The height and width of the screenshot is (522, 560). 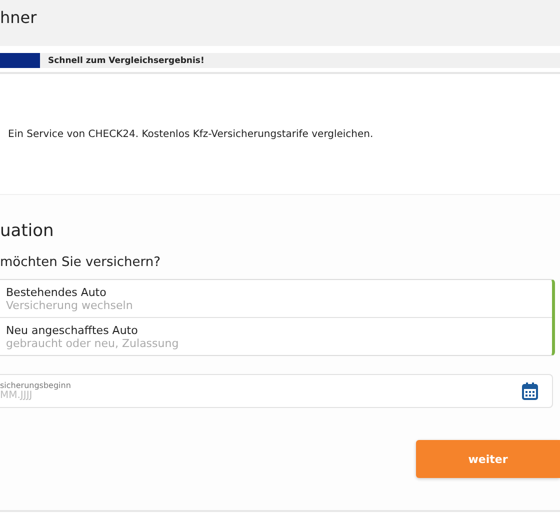 I want to click on option-item: Bestehendes Auto Versicherung wechseln, so click(x=276, y=298).